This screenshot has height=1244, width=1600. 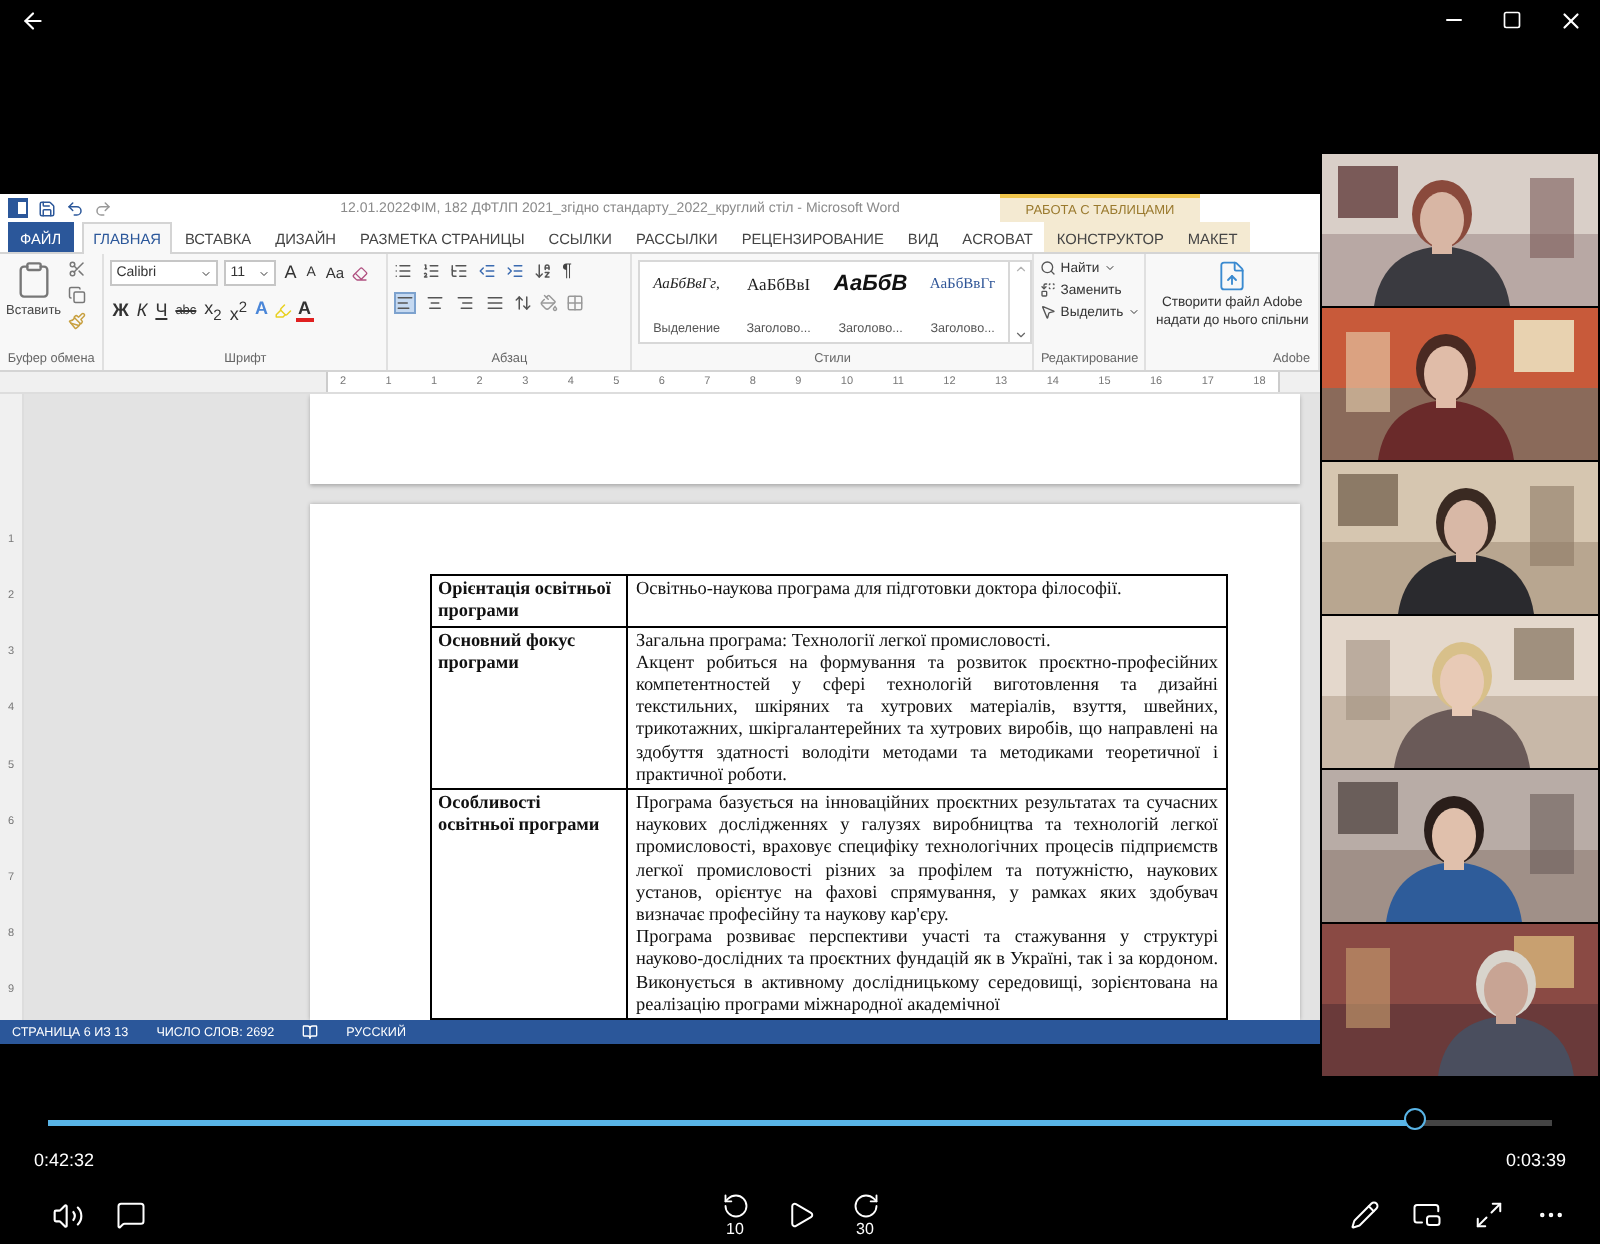 I want to click on speaker-icon, so click(x=68, y=1215).